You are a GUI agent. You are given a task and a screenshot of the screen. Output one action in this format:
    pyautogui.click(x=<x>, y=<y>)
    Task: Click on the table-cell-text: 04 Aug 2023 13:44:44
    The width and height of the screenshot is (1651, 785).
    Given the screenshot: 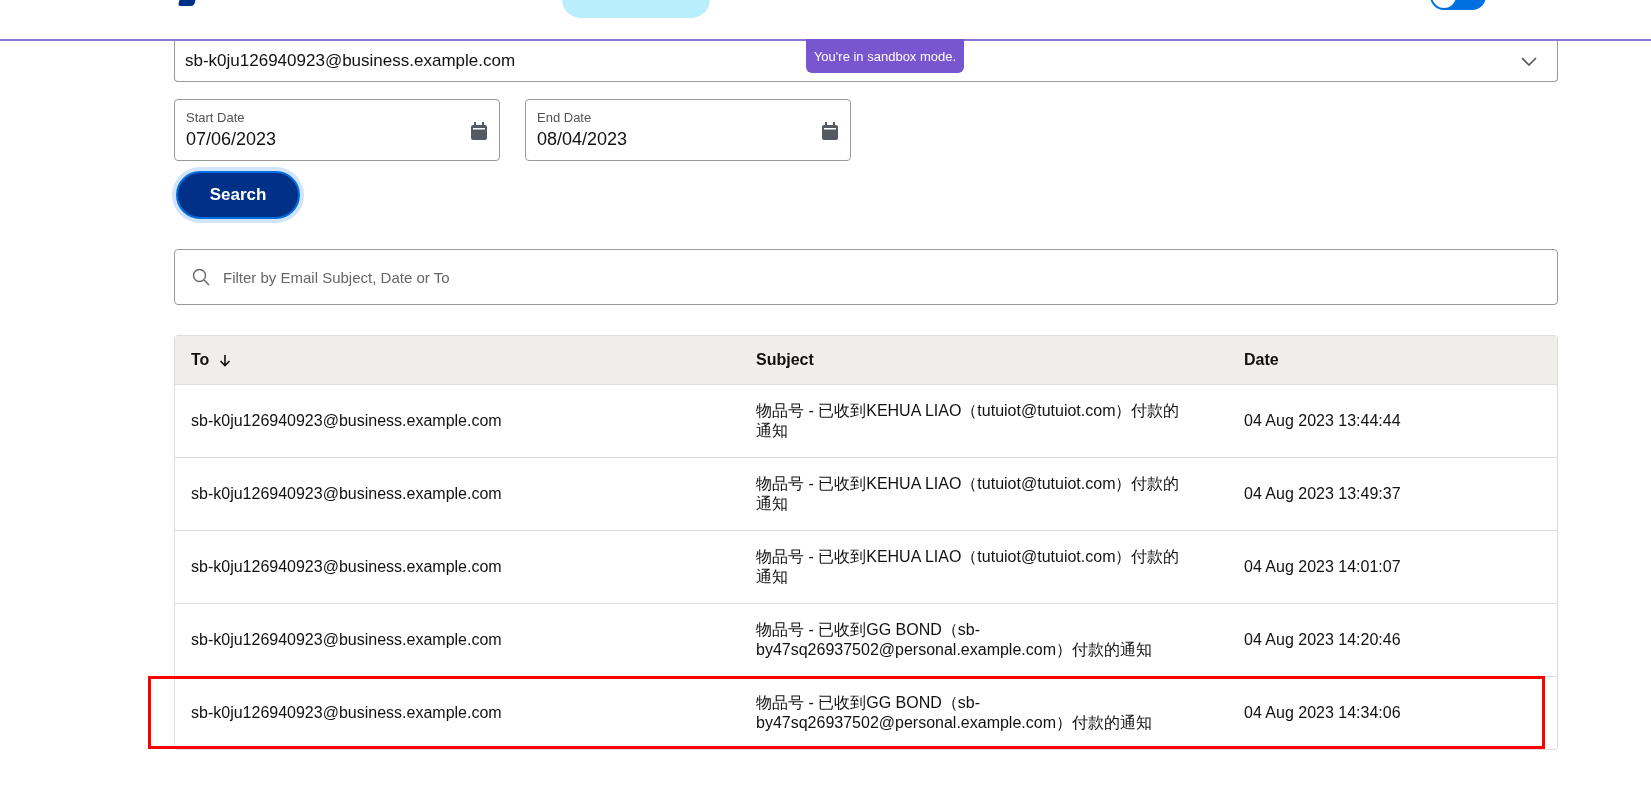 What is the action you would take?
    pyautogui.click(x=1322, y=421)
    